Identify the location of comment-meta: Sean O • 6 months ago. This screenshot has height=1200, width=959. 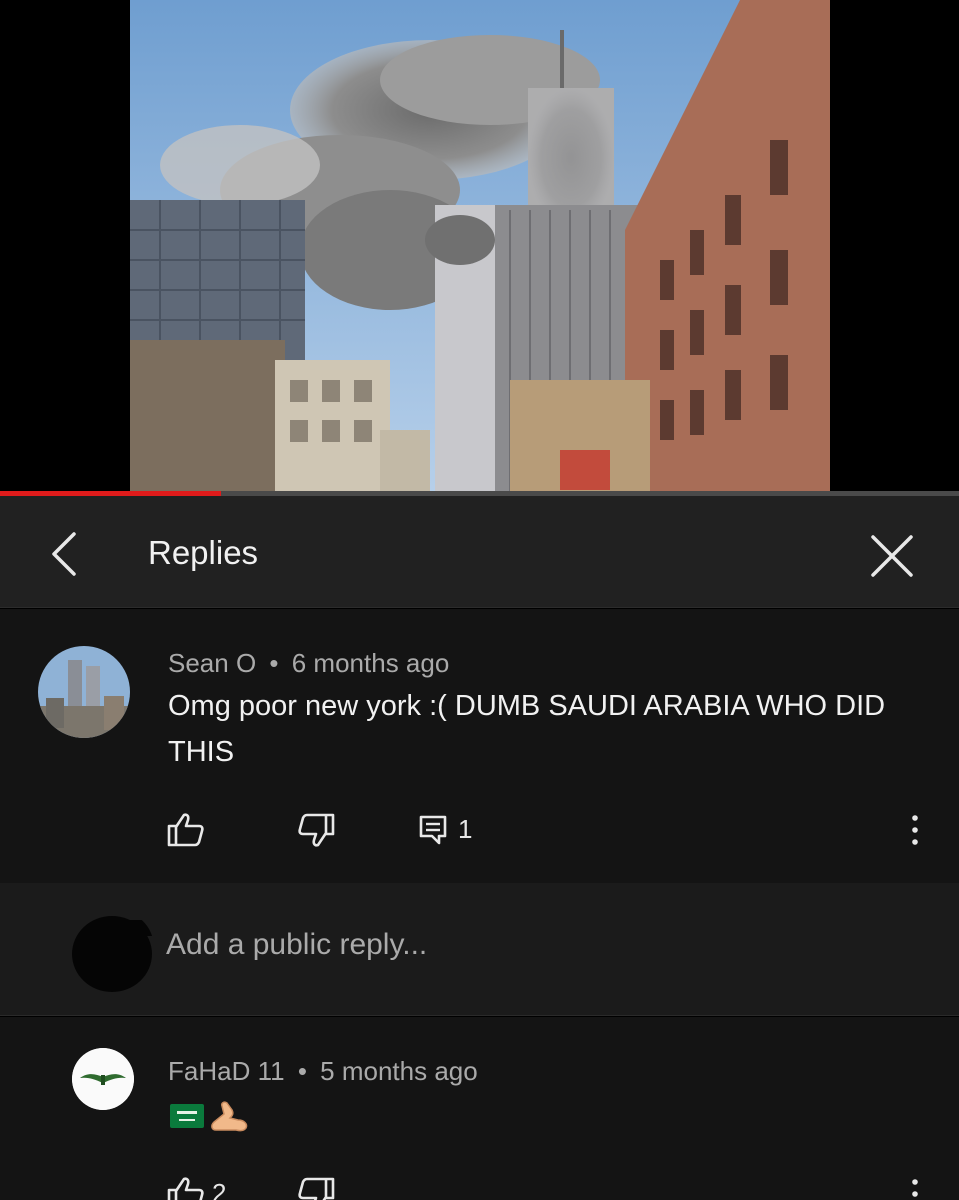
(308, 663).